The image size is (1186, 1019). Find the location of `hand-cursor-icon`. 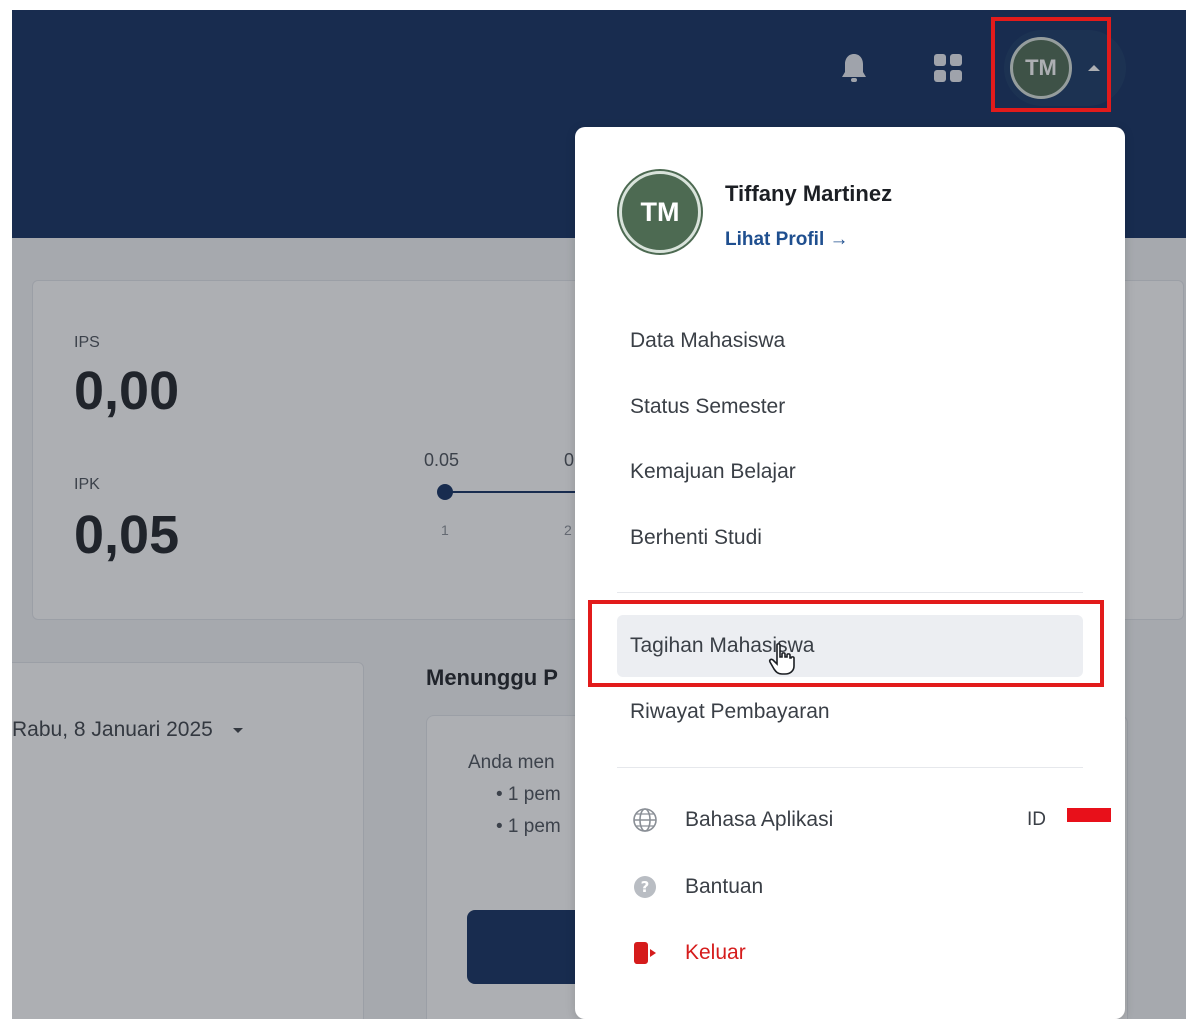

hand-cursor-icon is located at coordinates (782, 661).